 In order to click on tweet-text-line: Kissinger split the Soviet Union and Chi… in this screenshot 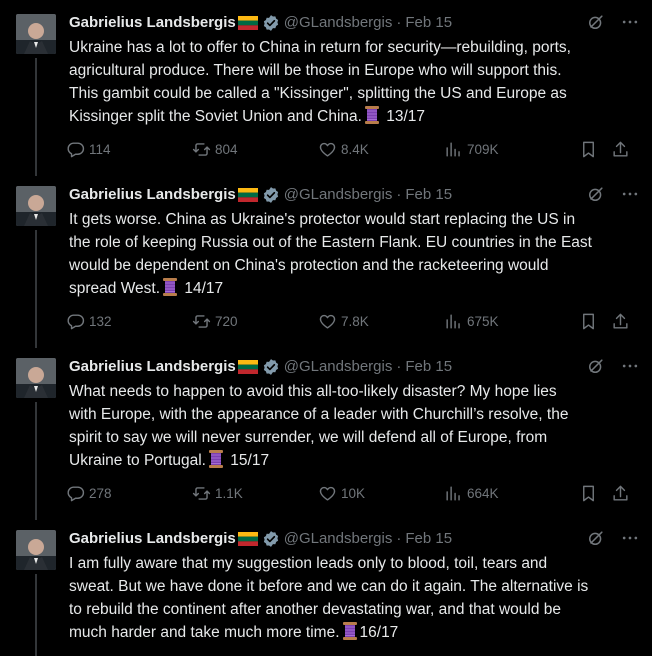, I will do `click(355, 116)`.